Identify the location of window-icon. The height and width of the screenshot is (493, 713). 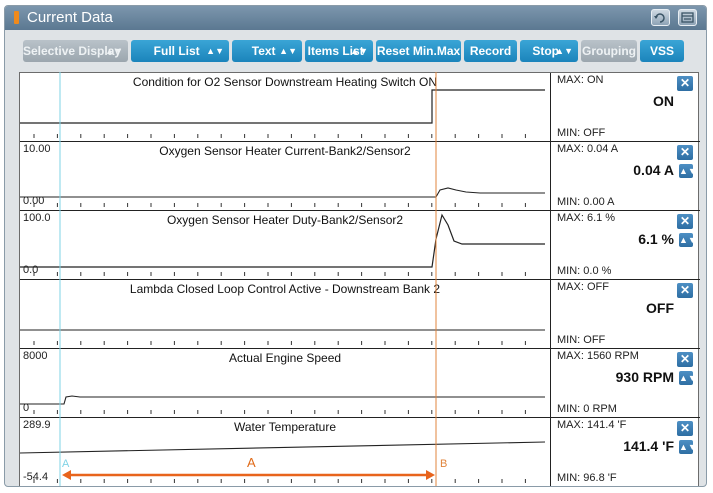
(687, 17).